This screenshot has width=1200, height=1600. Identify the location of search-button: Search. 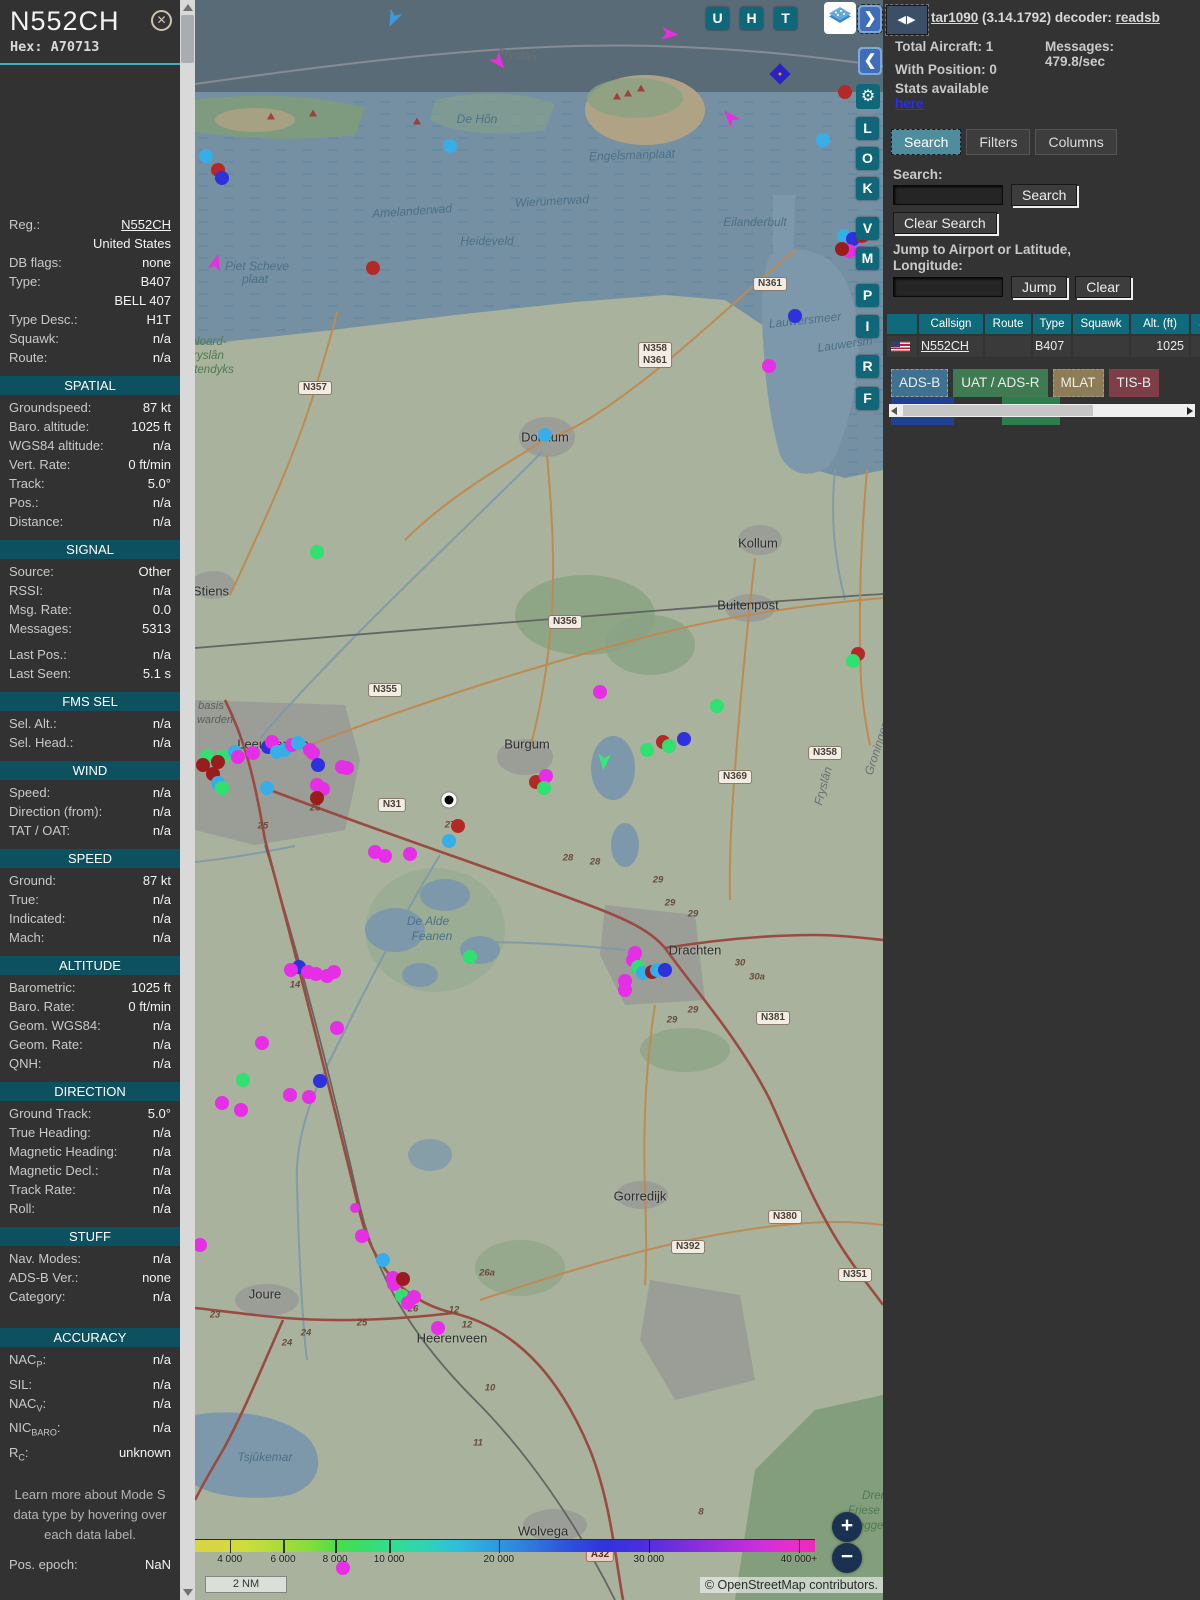
(1044, 195).